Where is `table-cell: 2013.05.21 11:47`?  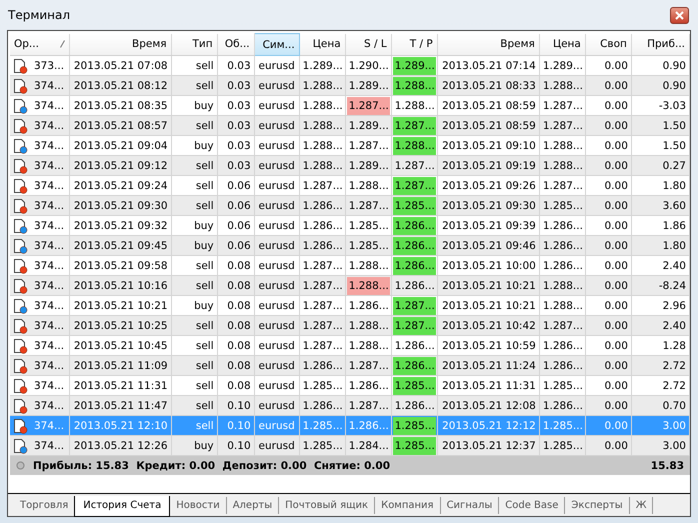 table-cell: 2013.05.21 11:47 is located at coordinates (120, 406).